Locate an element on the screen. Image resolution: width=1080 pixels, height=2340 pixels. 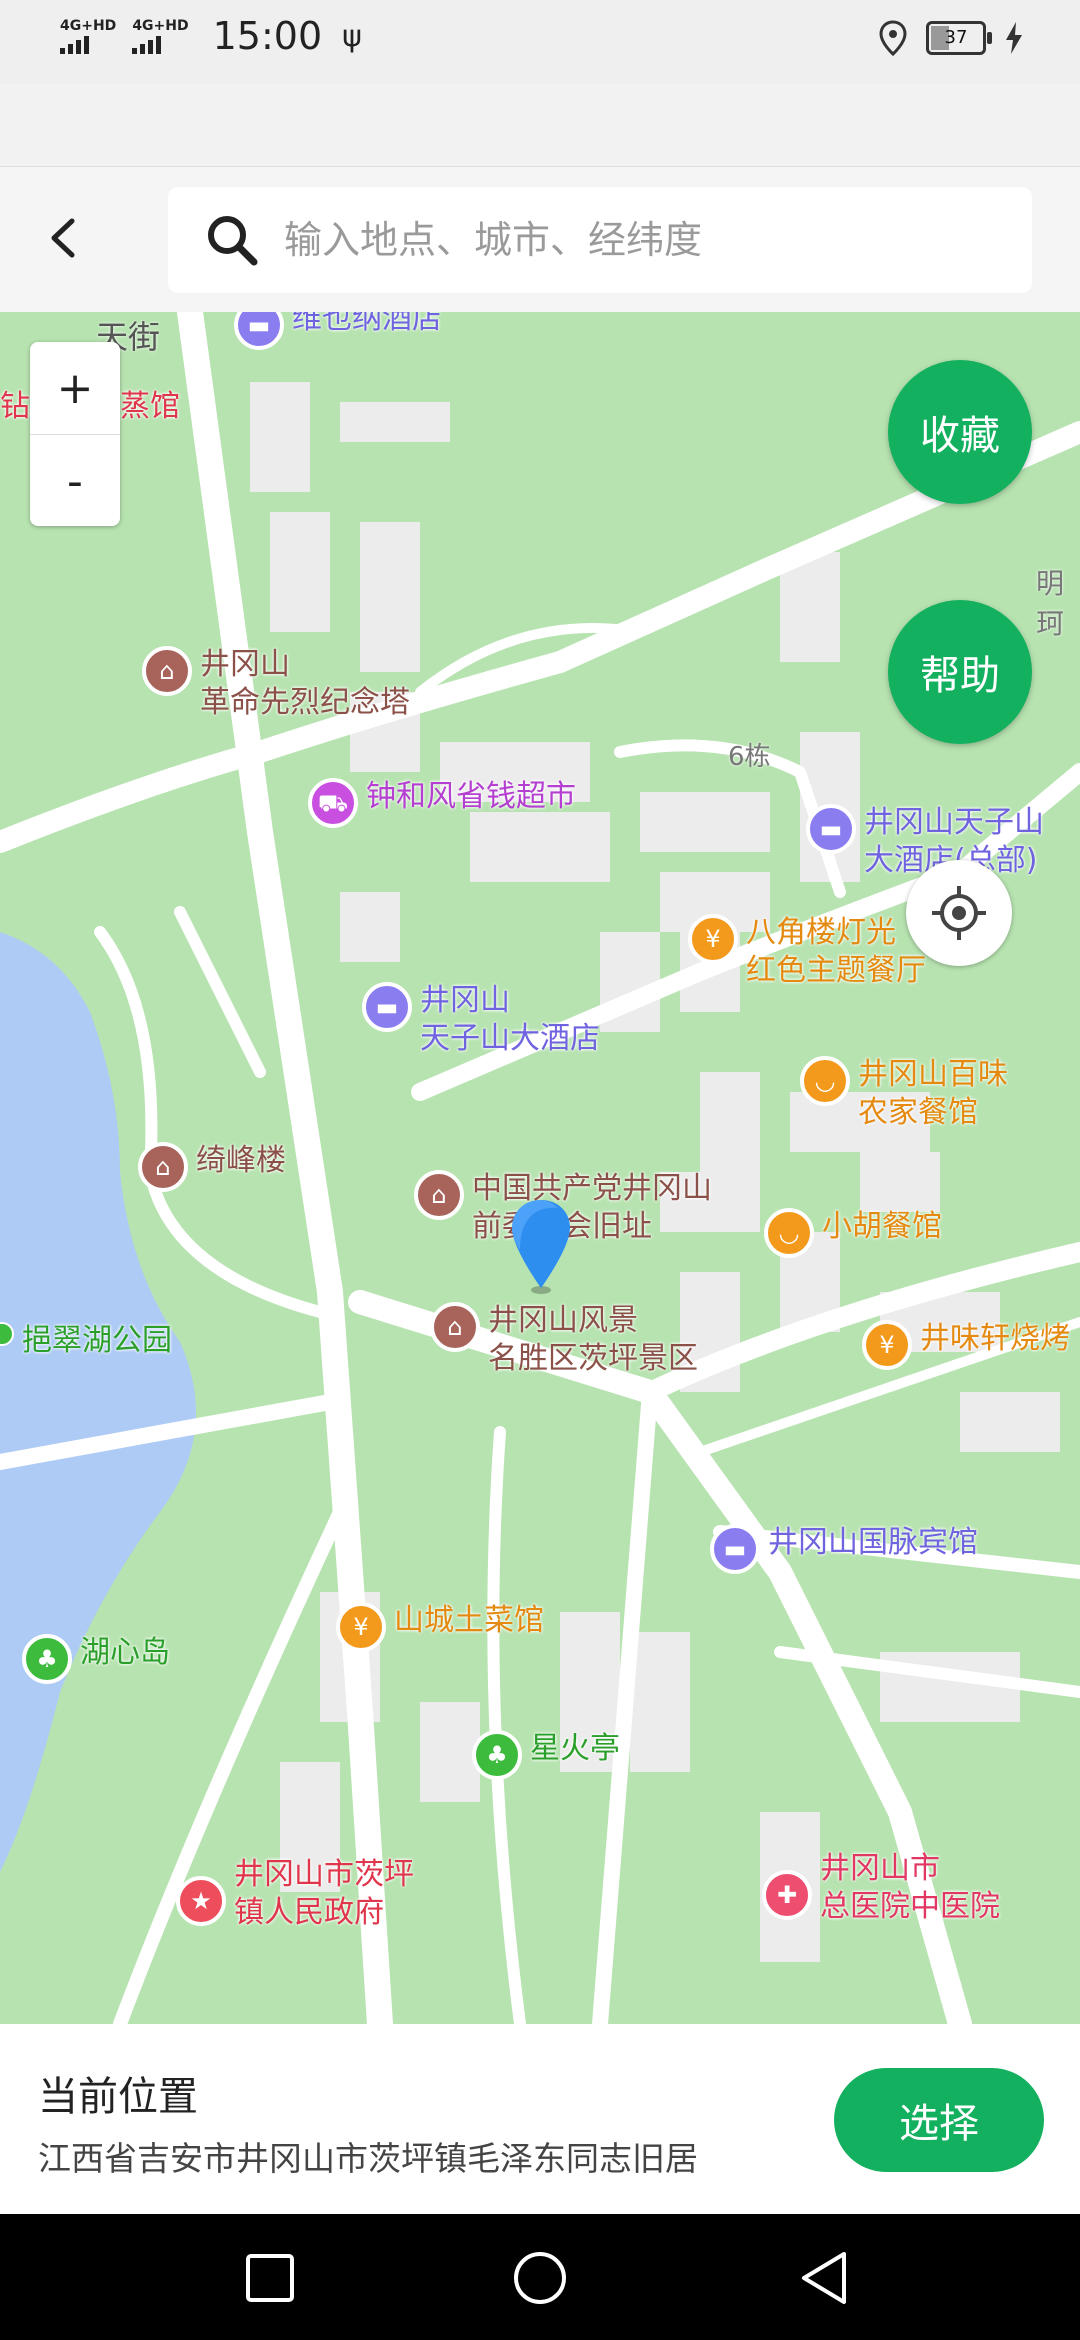
poi-label: 湖心岛 is located at coordinates (125, 1652).